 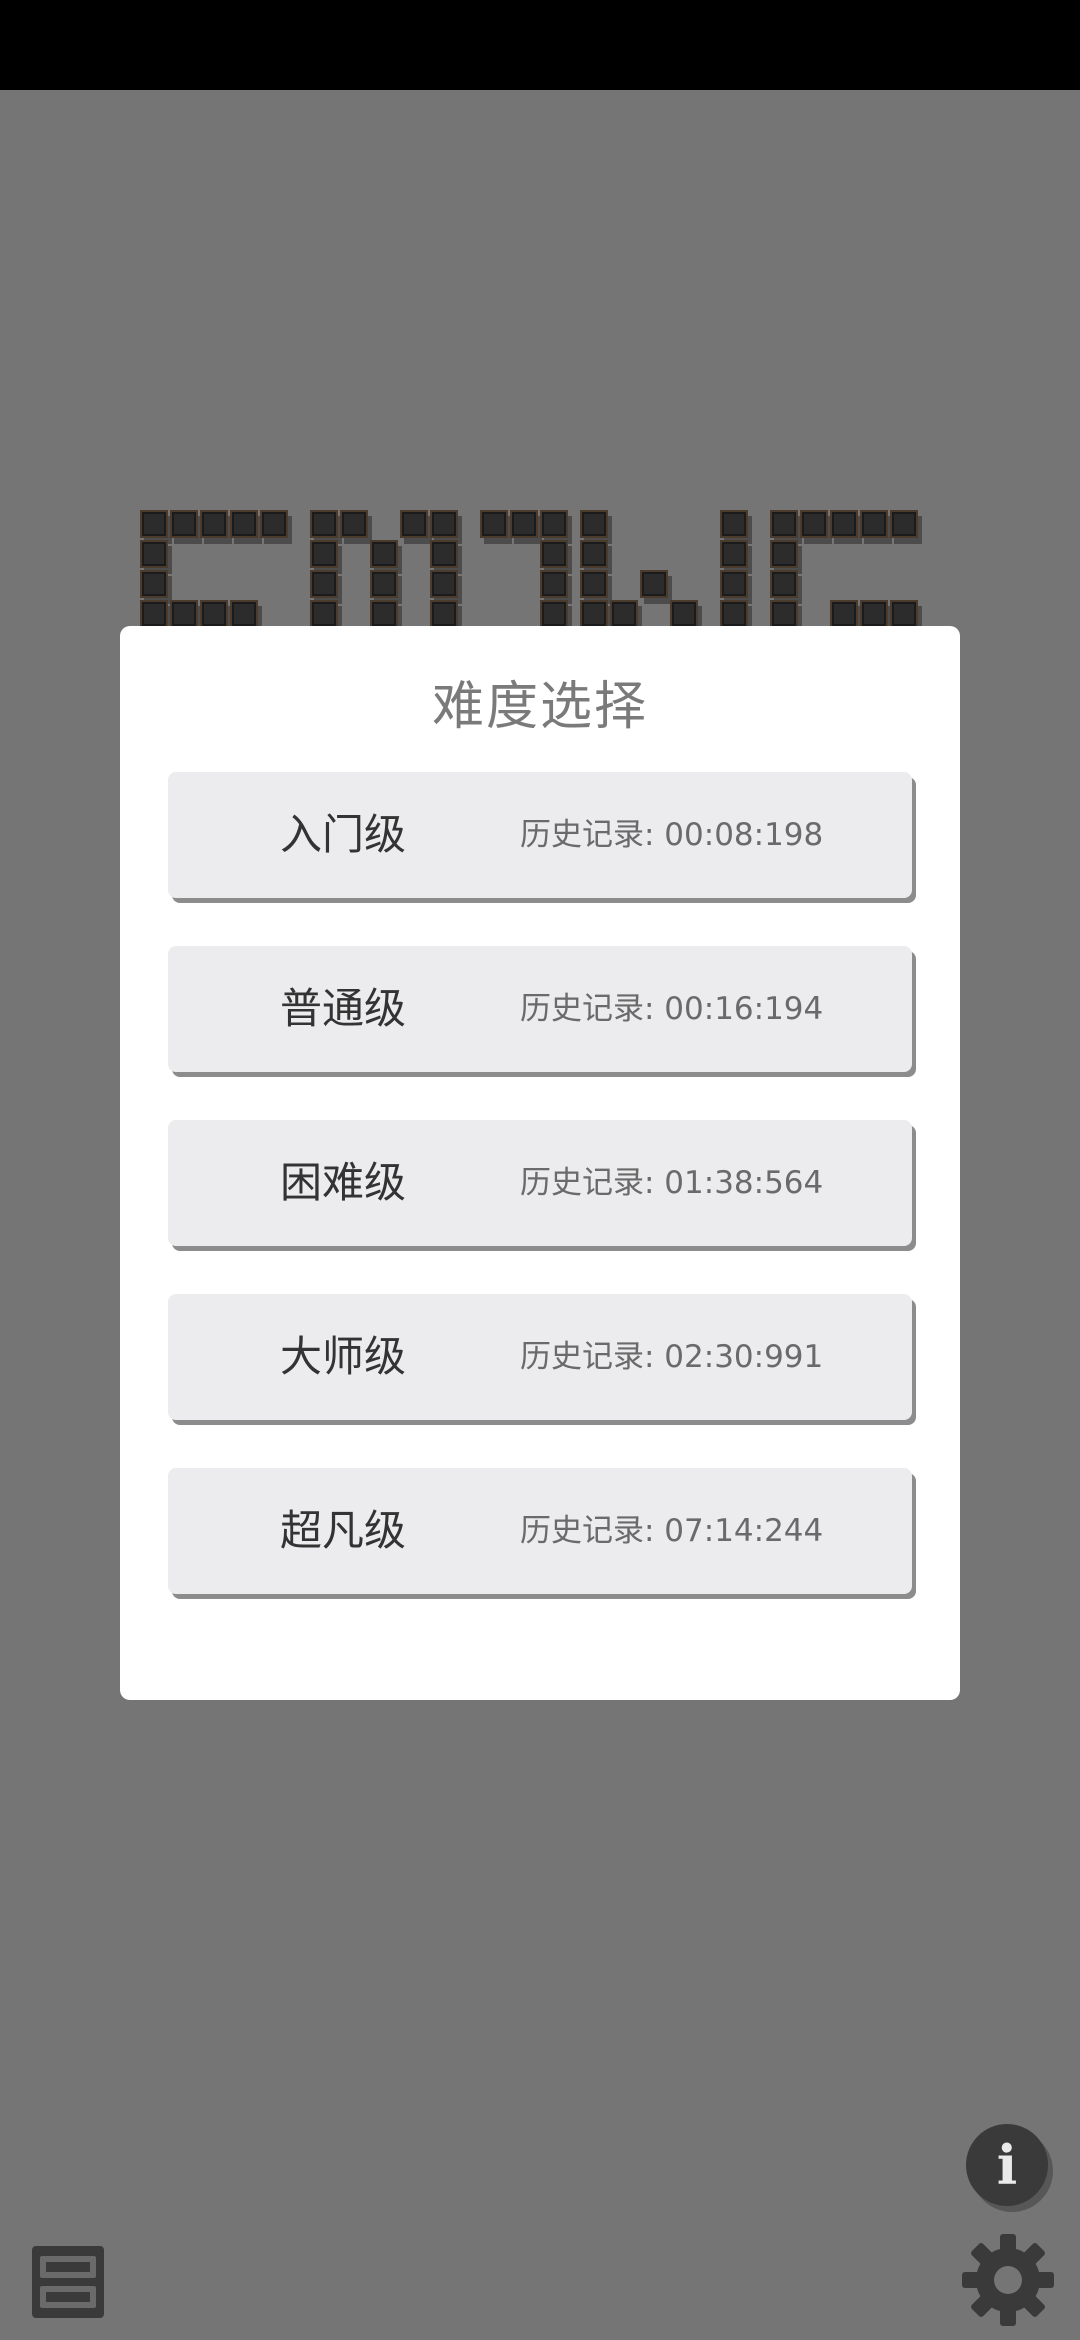 I want to click on level-name: 入门级, so click(x=343, y=834).